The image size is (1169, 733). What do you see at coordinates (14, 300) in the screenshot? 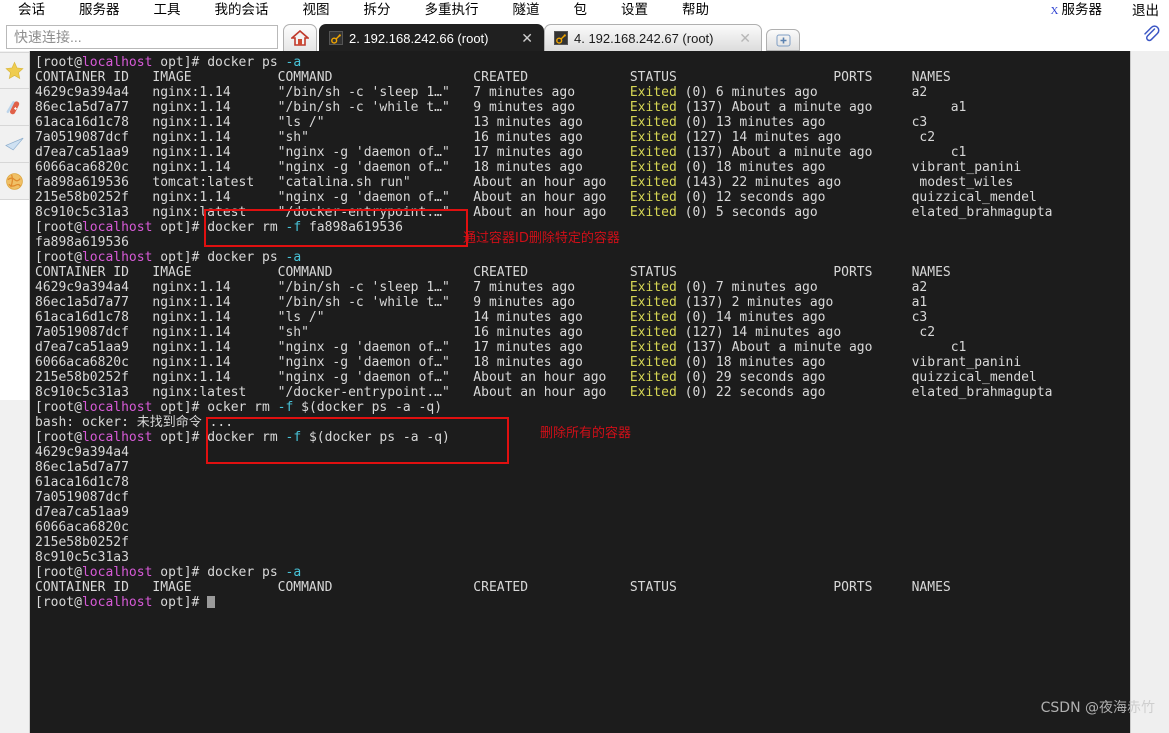
I see `sidebar-filler` at bounding box center [14, 300].